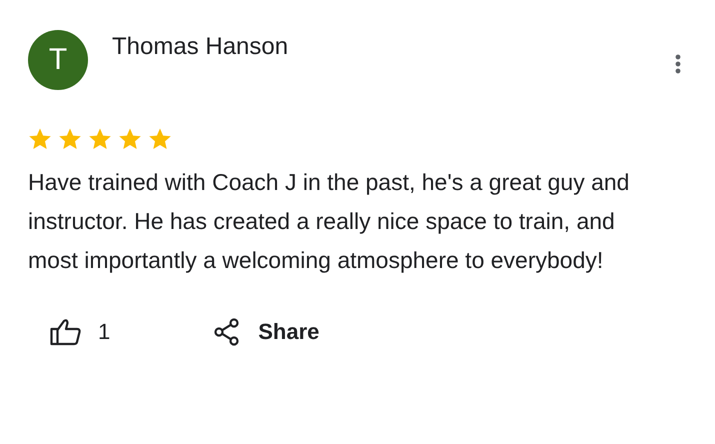 The height and width of the screenshot is (444, 715). What do you see at coordinates (267, 332) in the screenshot?
I see `share-button: Share` at bounding box center [267, 332].